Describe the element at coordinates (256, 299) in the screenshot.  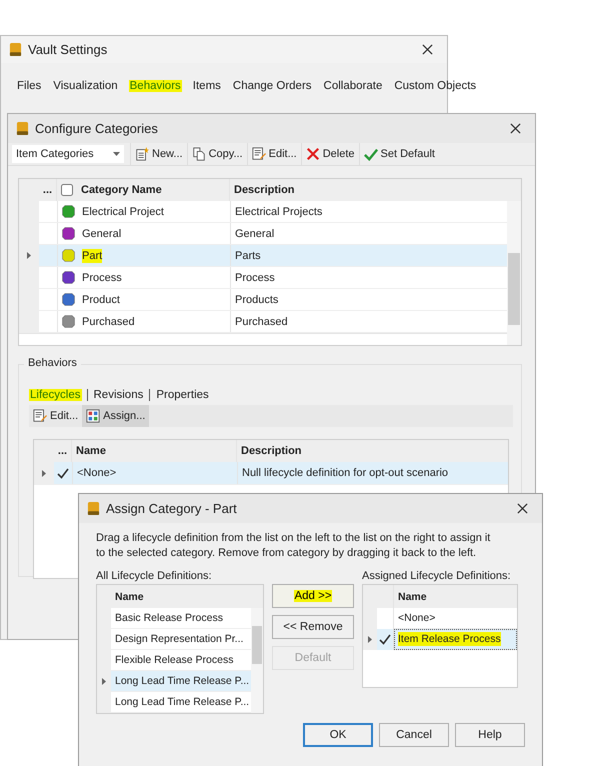
I see `description-cell: Products` at that location.